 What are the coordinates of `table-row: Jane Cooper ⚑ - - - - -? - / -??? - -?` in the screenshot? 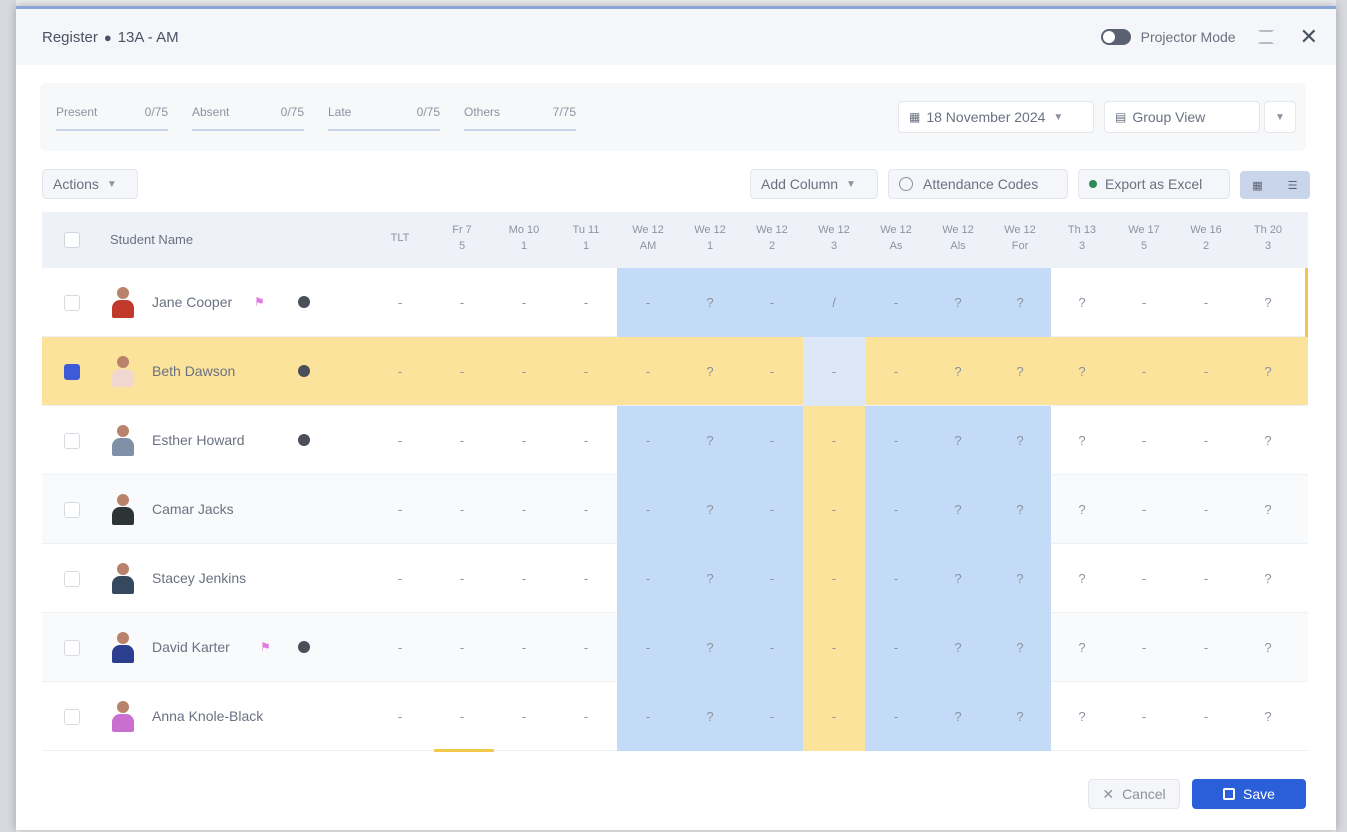 It's located at (675, 302).